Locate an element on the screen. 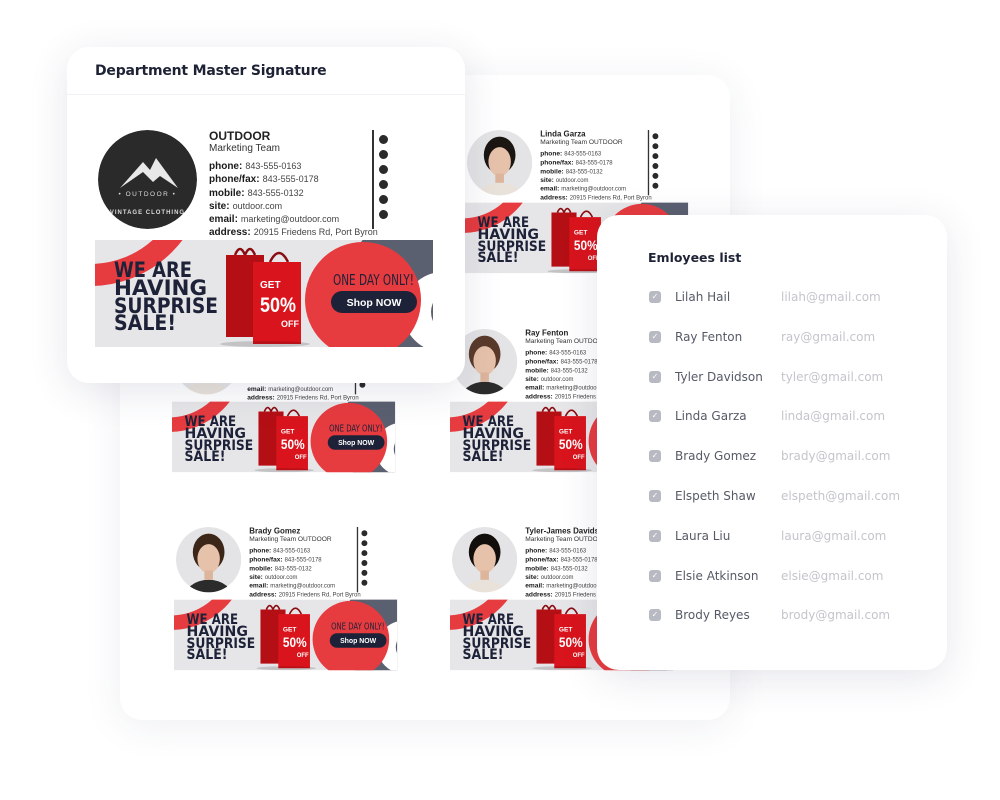  social-icons is located at coordinates (384, 180).